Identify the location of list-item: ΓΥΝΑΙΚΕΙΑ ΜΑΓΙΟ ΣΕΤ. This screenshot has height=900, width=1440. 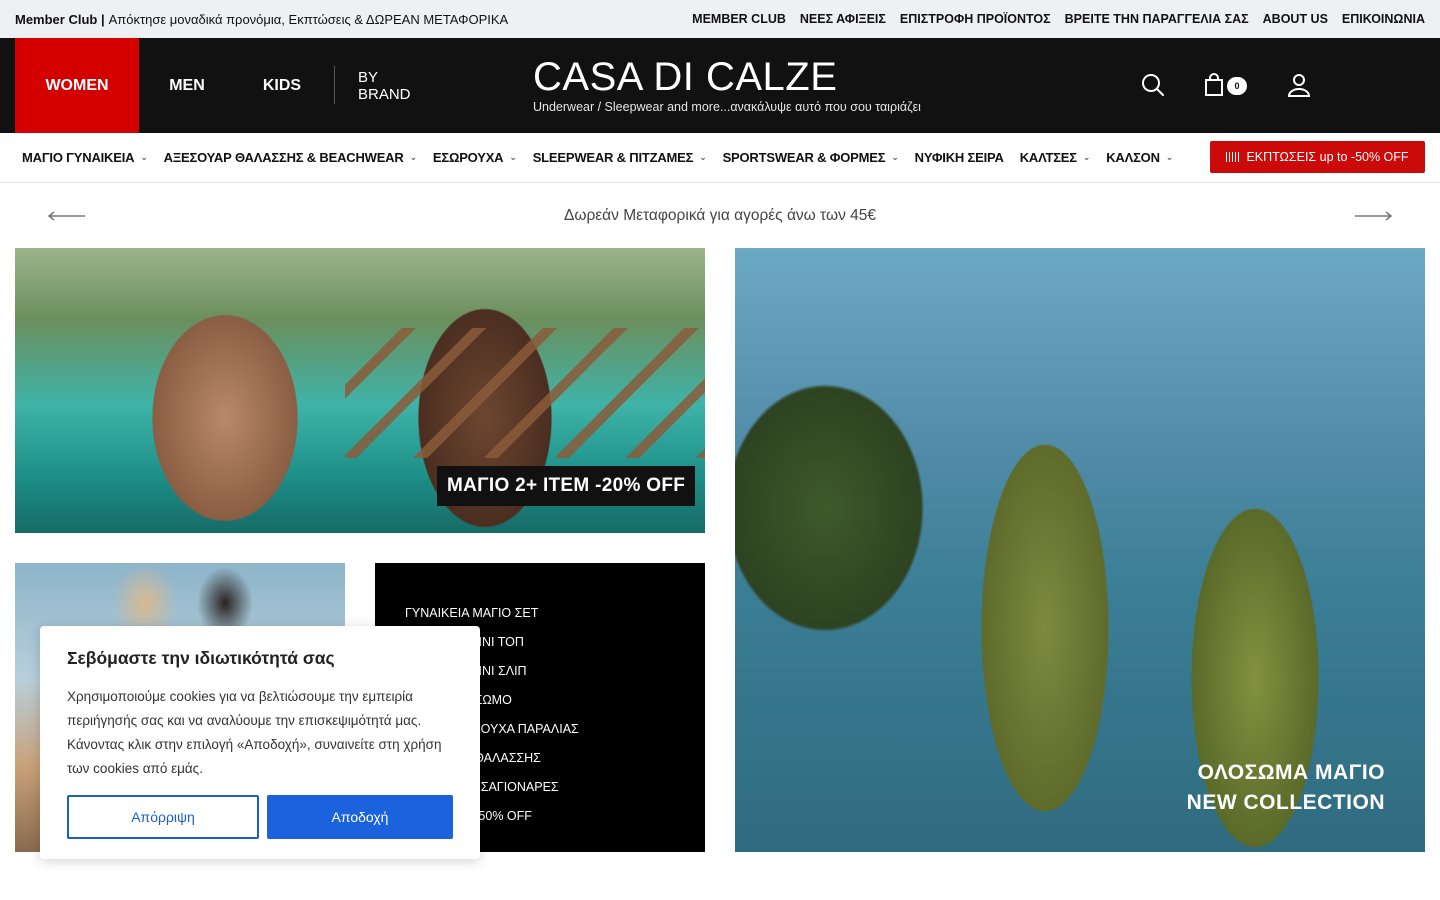
(540, 613).